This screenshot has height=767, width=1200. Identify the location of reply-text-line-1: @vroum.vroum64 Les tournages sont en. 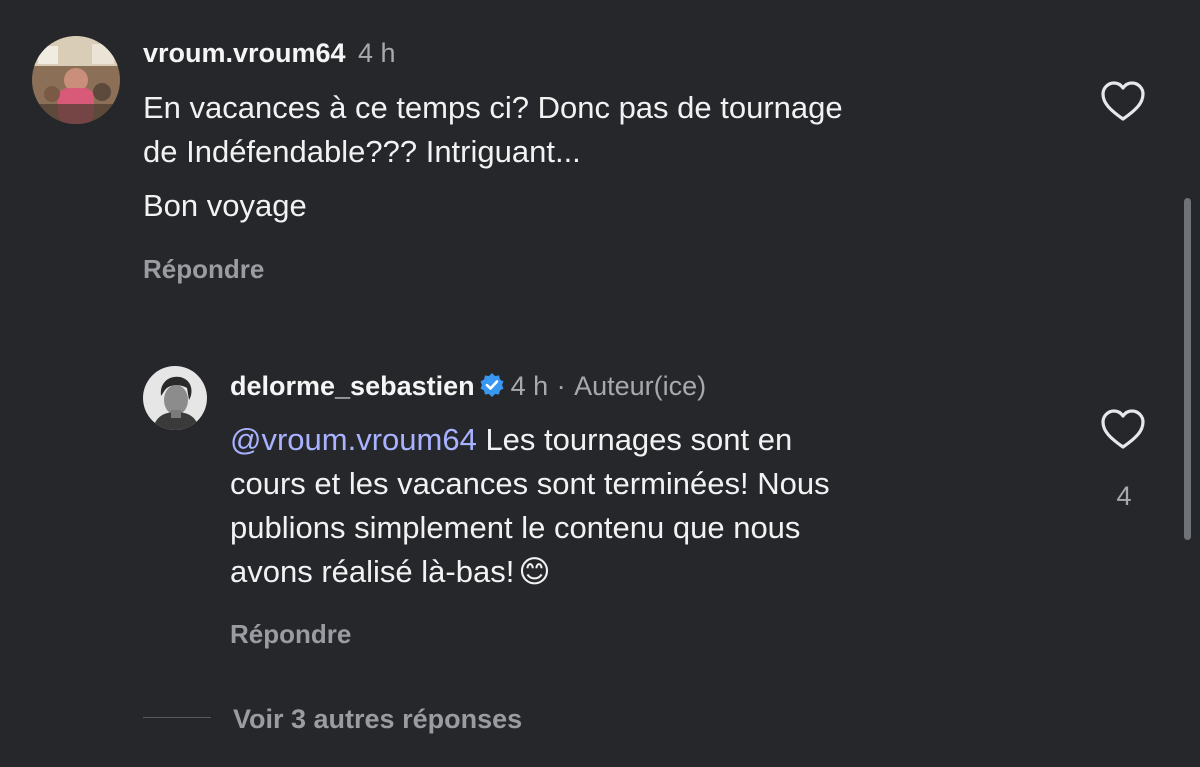
(511, 440).